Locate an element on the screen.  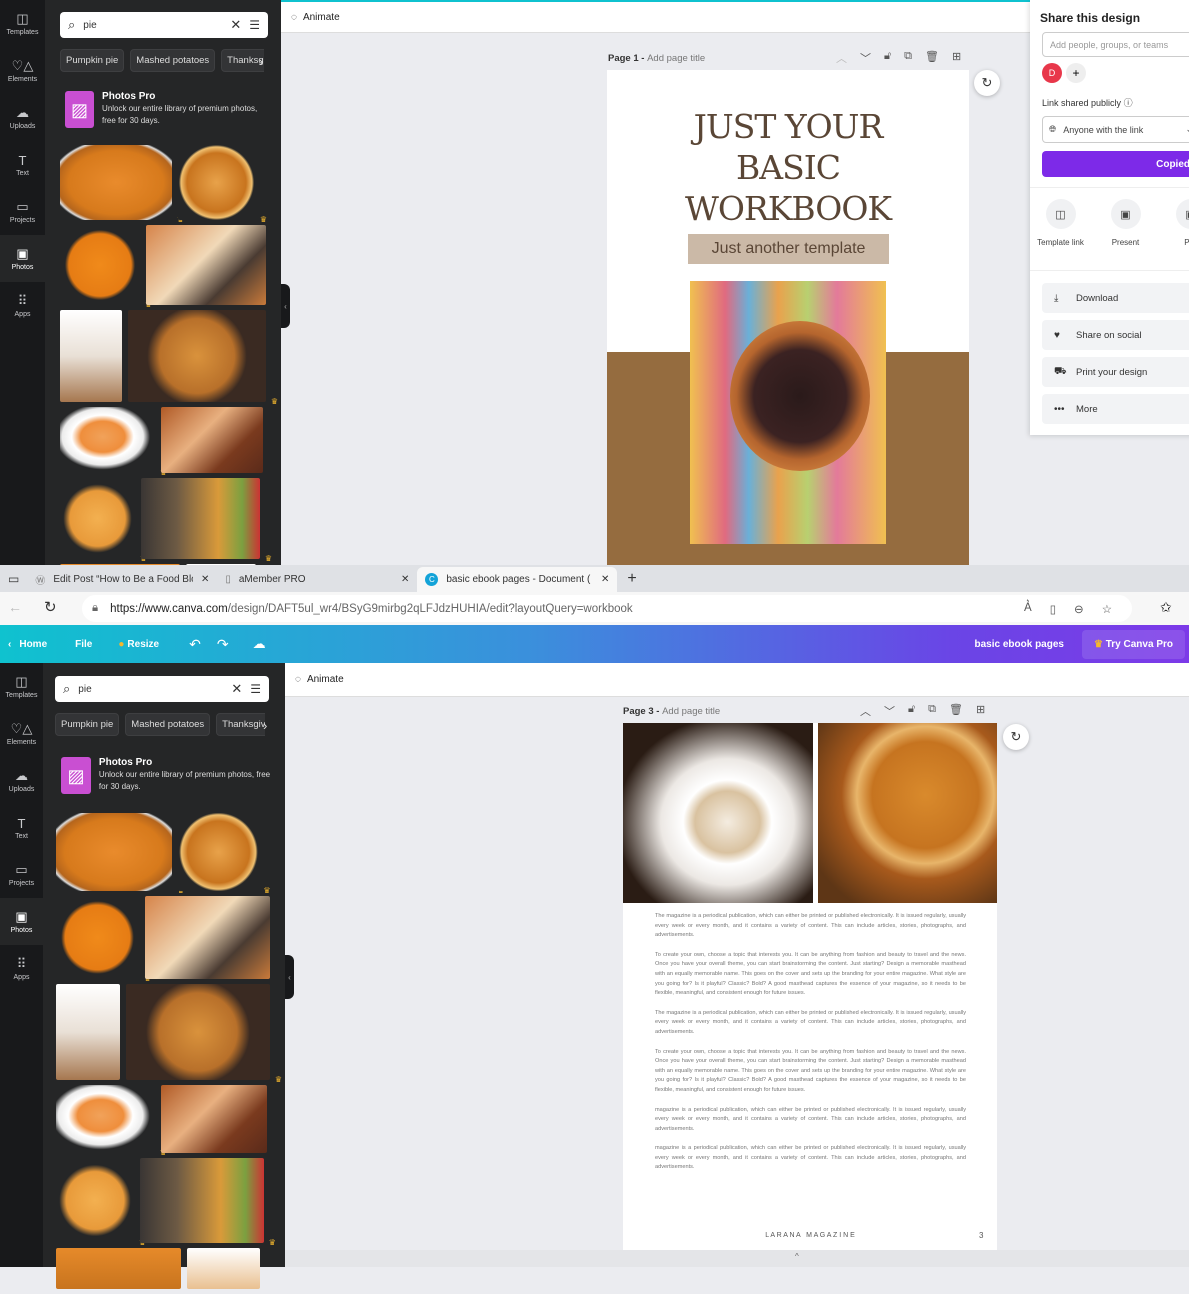
add-favorite-icon: ☆ is located at coordinates (1107, 609).